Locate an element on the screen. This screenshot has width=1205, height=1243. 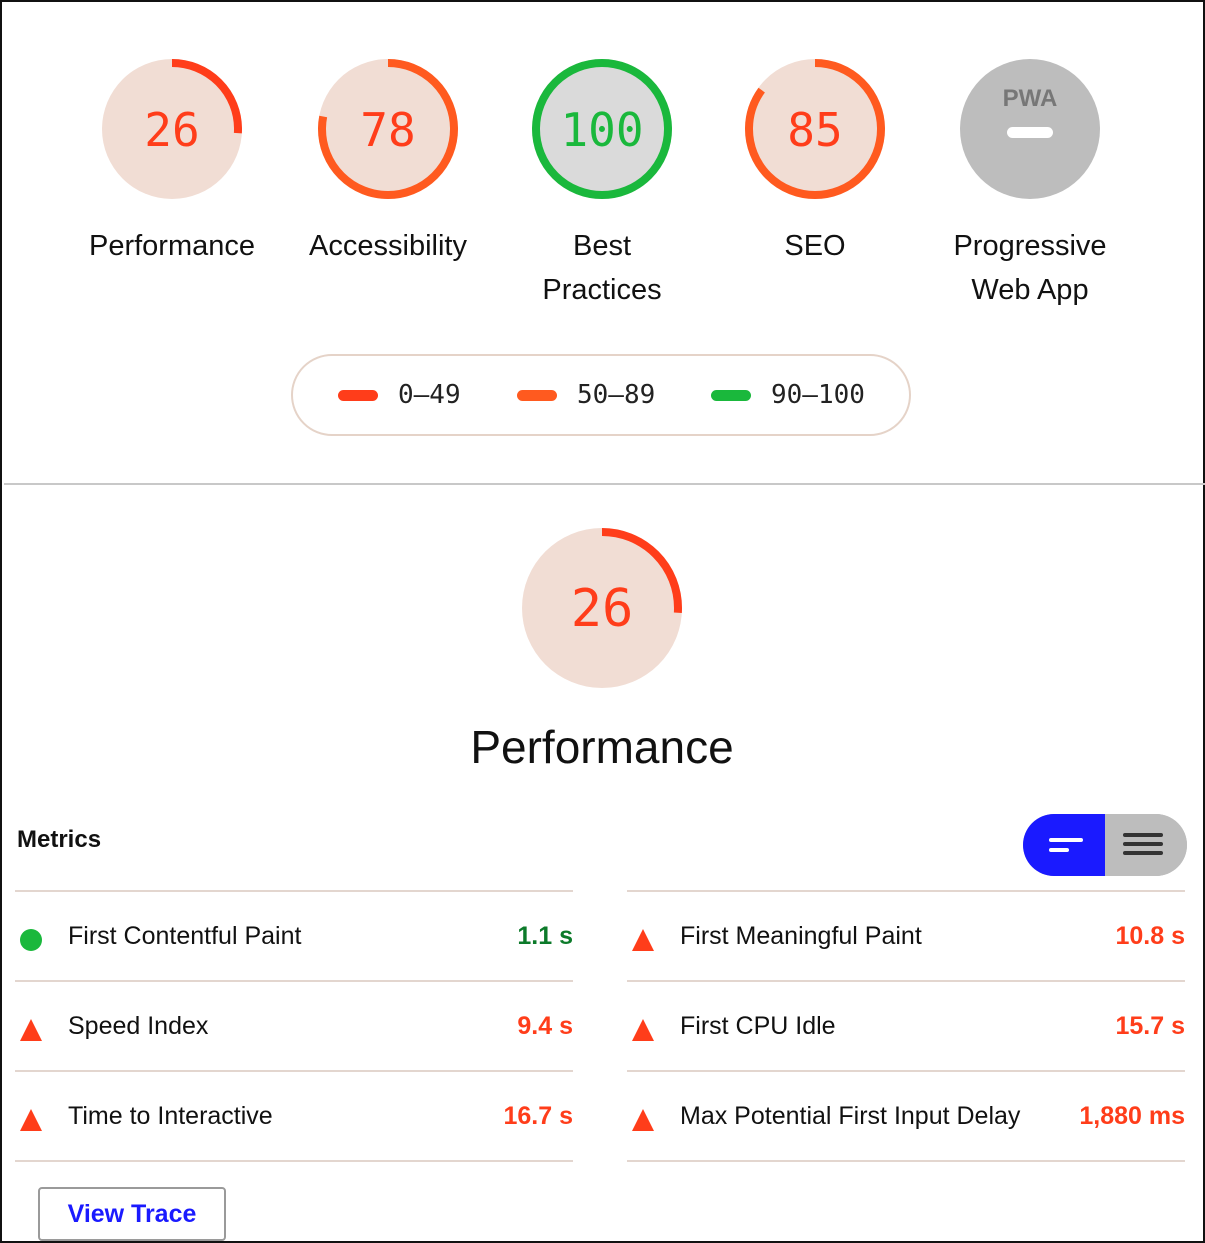
metric-name: Time to Interactive is located at coordinates (170, 1116).